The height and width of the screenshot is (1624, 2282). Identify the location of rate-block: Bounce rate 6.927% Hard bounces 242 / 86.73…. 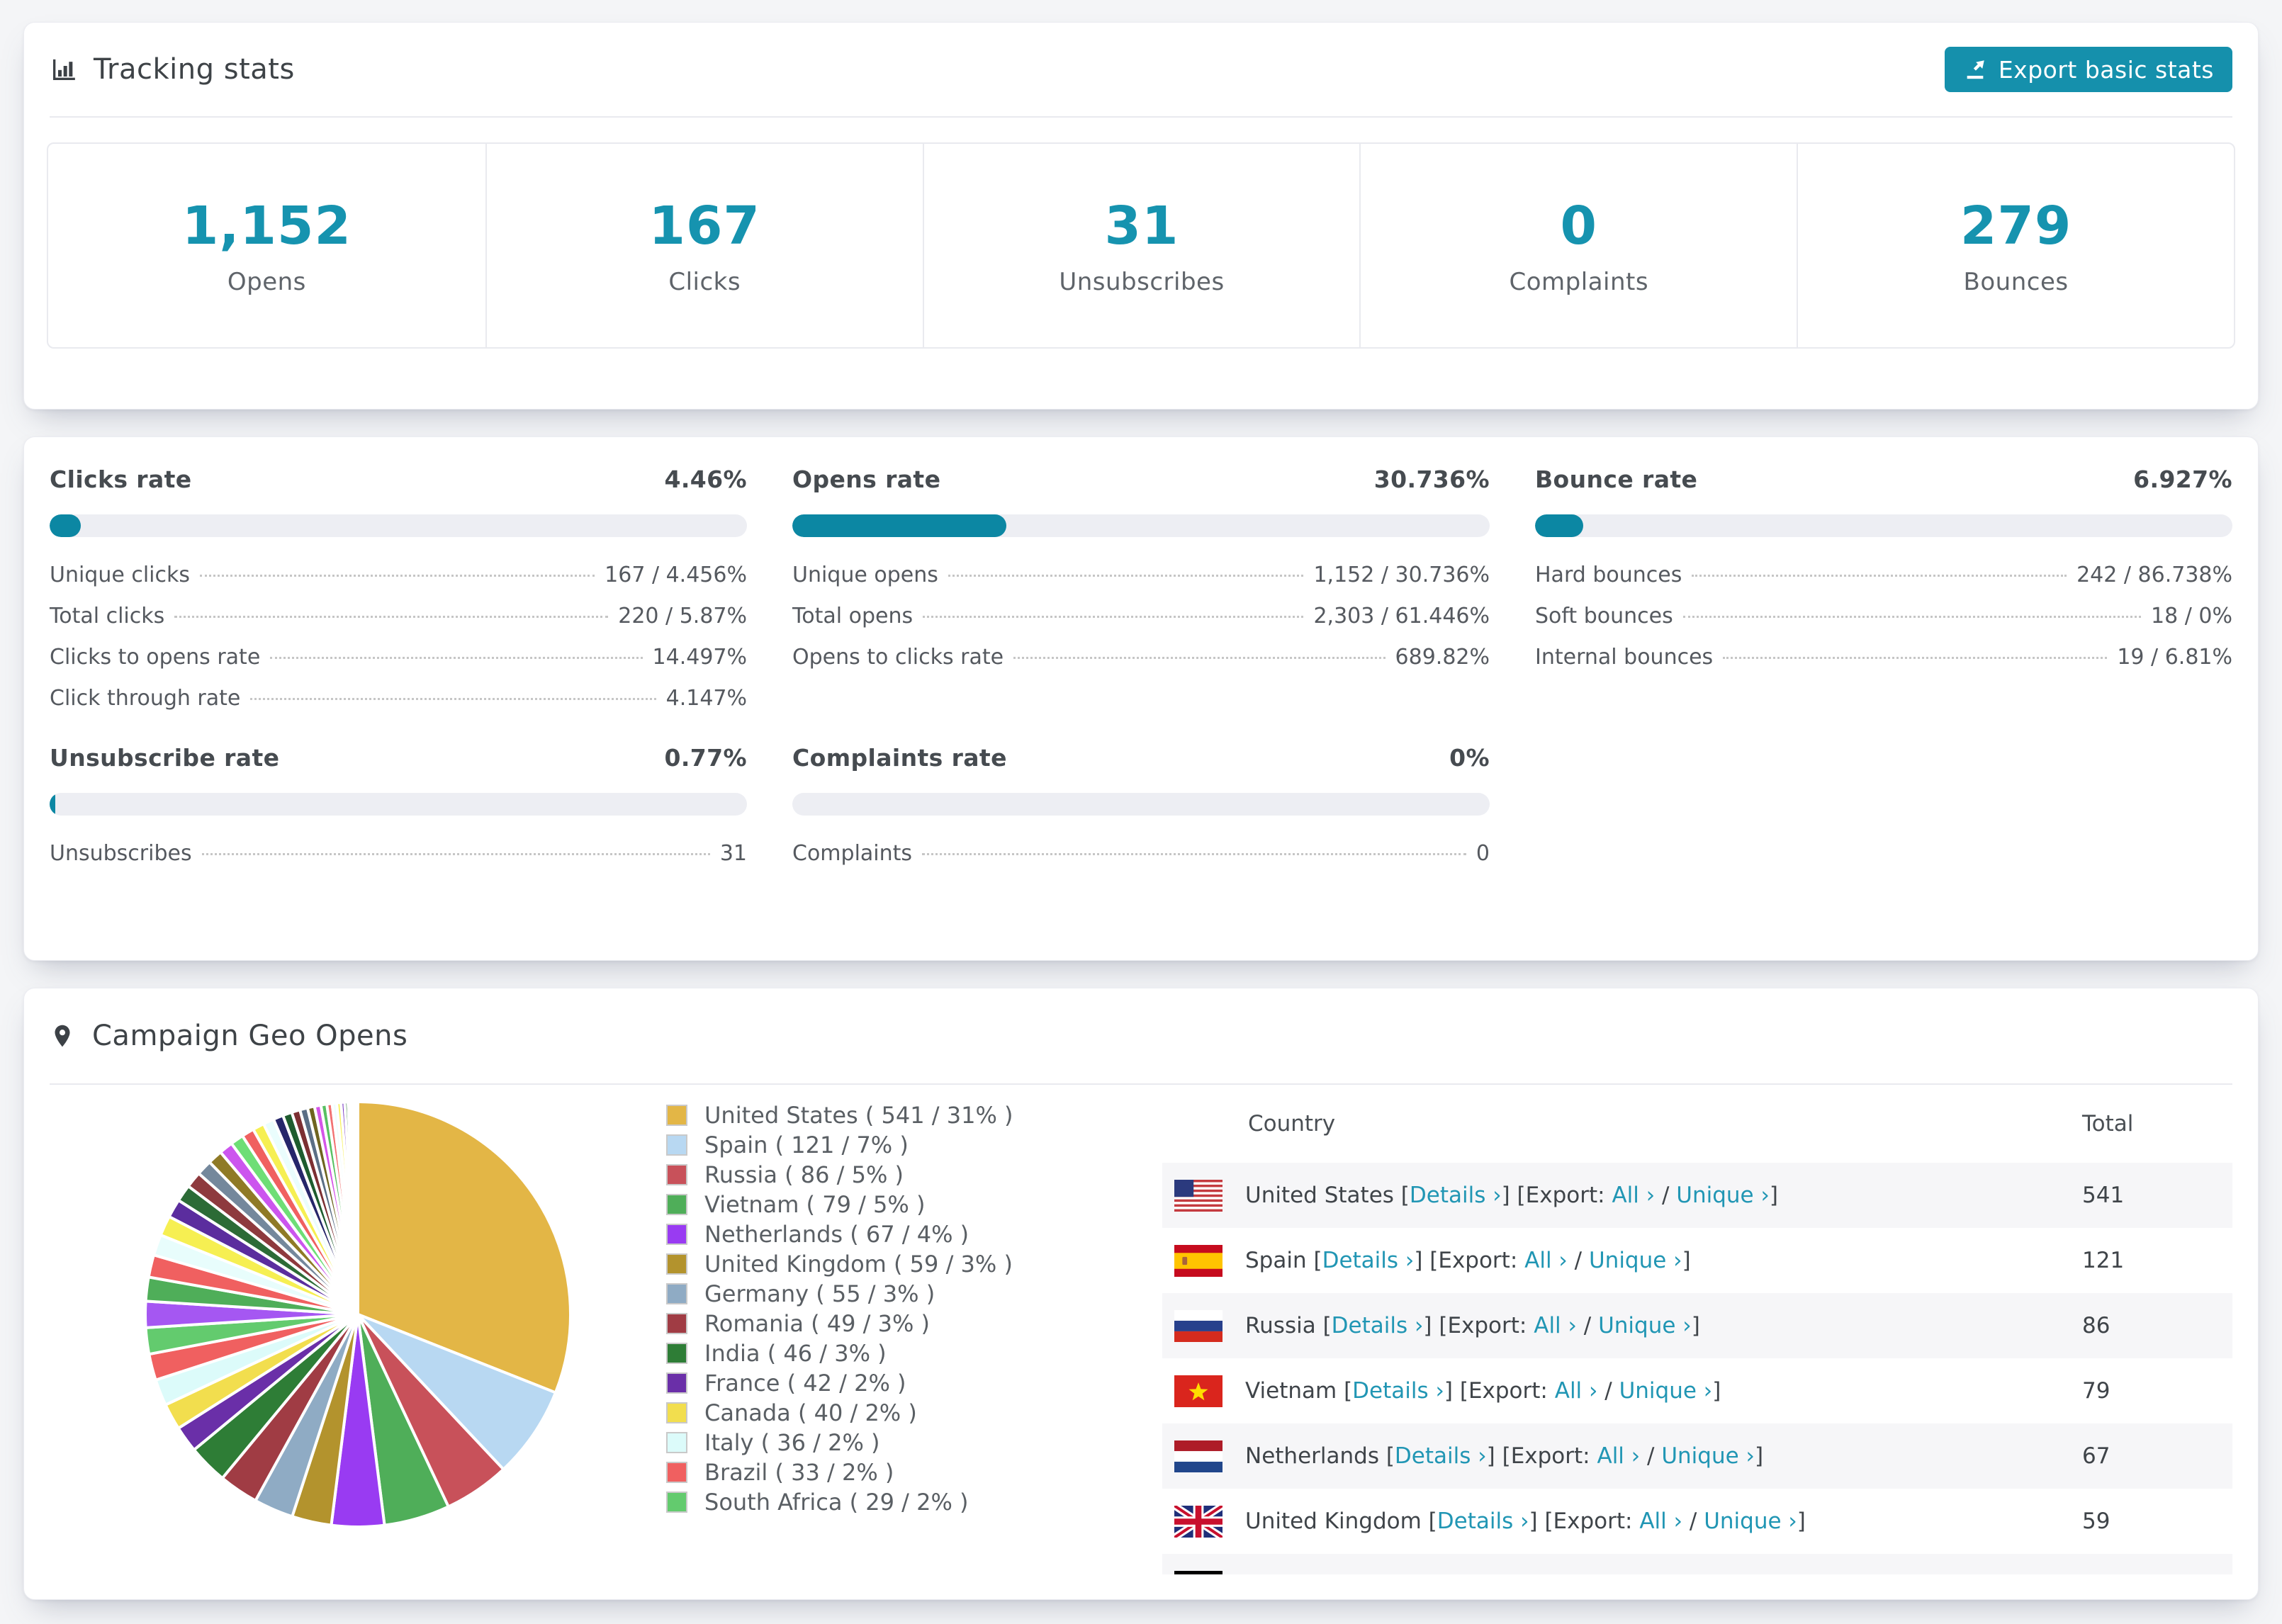
(1884, 597).